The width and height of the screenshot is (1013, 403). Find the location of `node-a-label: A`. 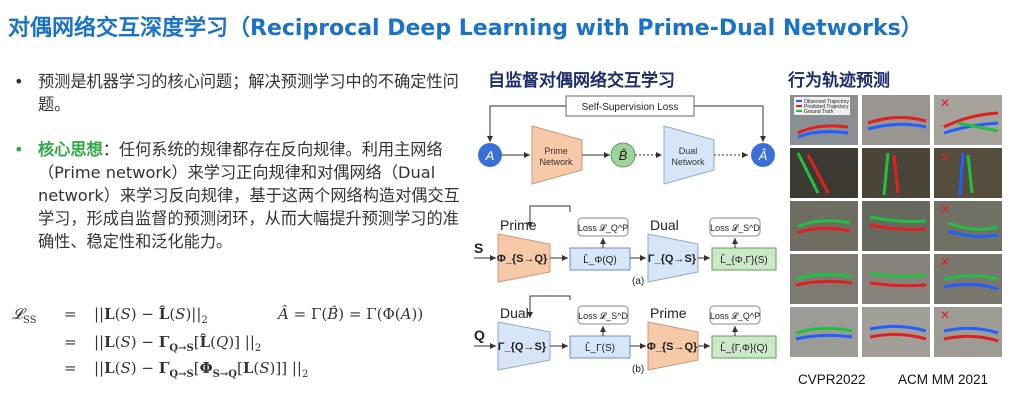

node-a-label: A is located at coordinates (490, 155).